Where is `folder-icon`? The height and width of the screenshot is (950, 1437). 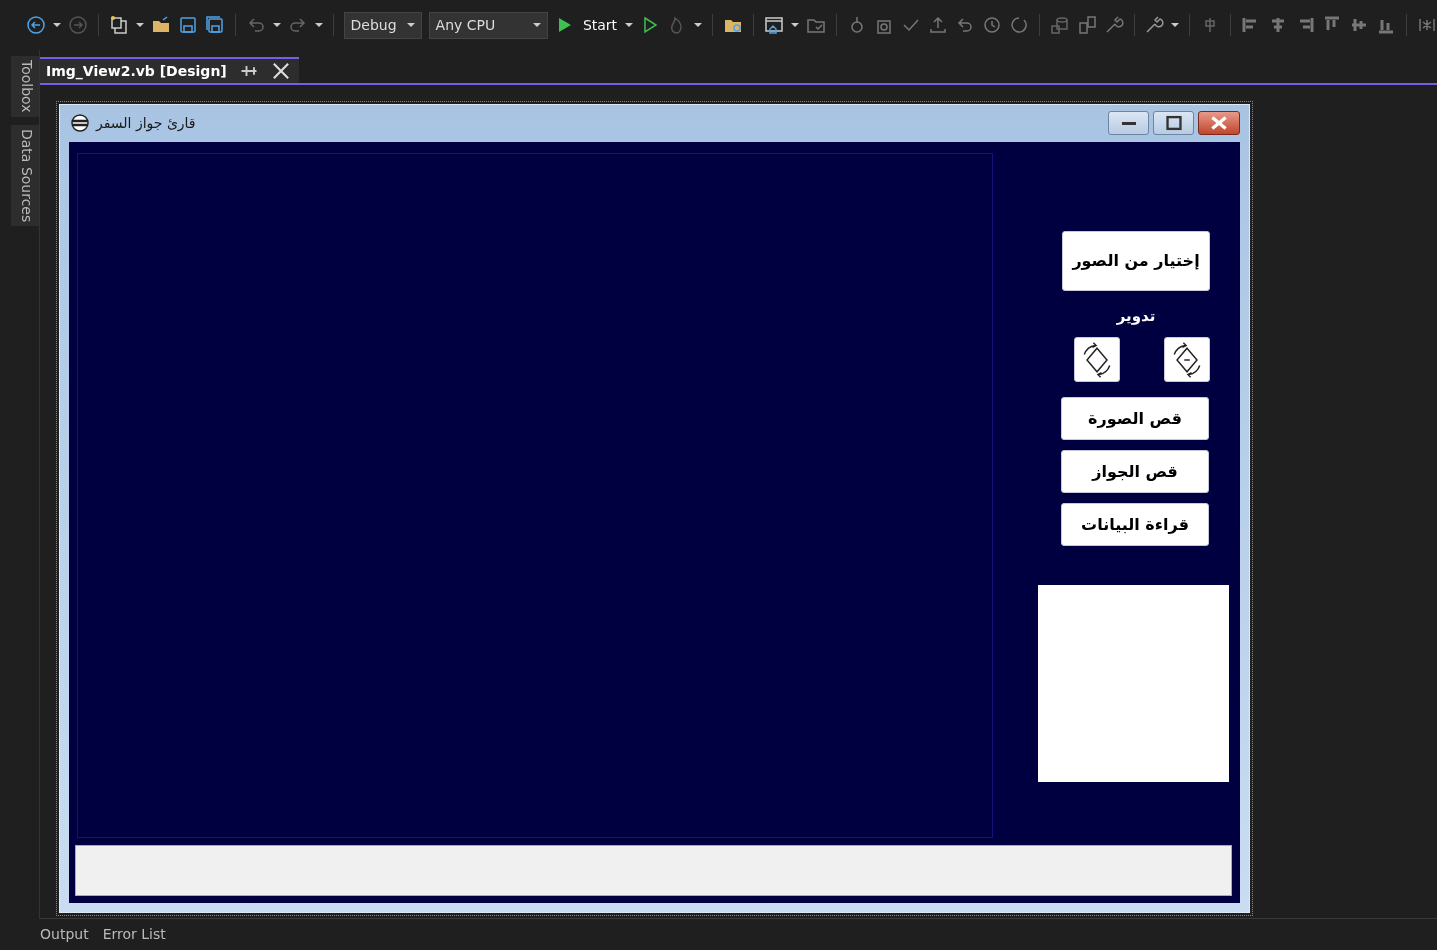 folder-icon is located at coordinates (160, 25).